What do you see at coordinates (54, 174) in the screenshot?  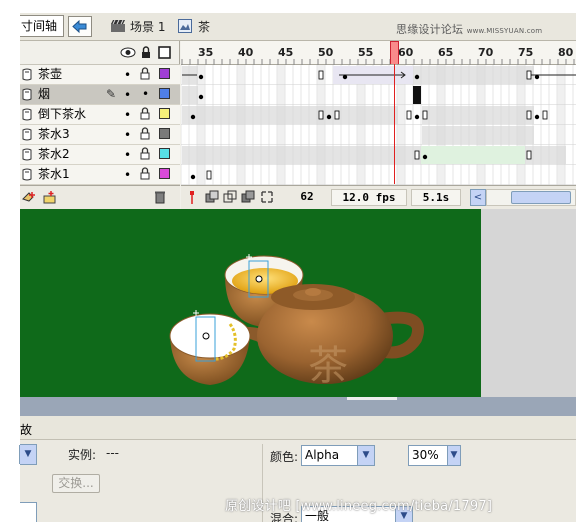 I see `layer-name: 茶水1` at bounding box center [54, 174].